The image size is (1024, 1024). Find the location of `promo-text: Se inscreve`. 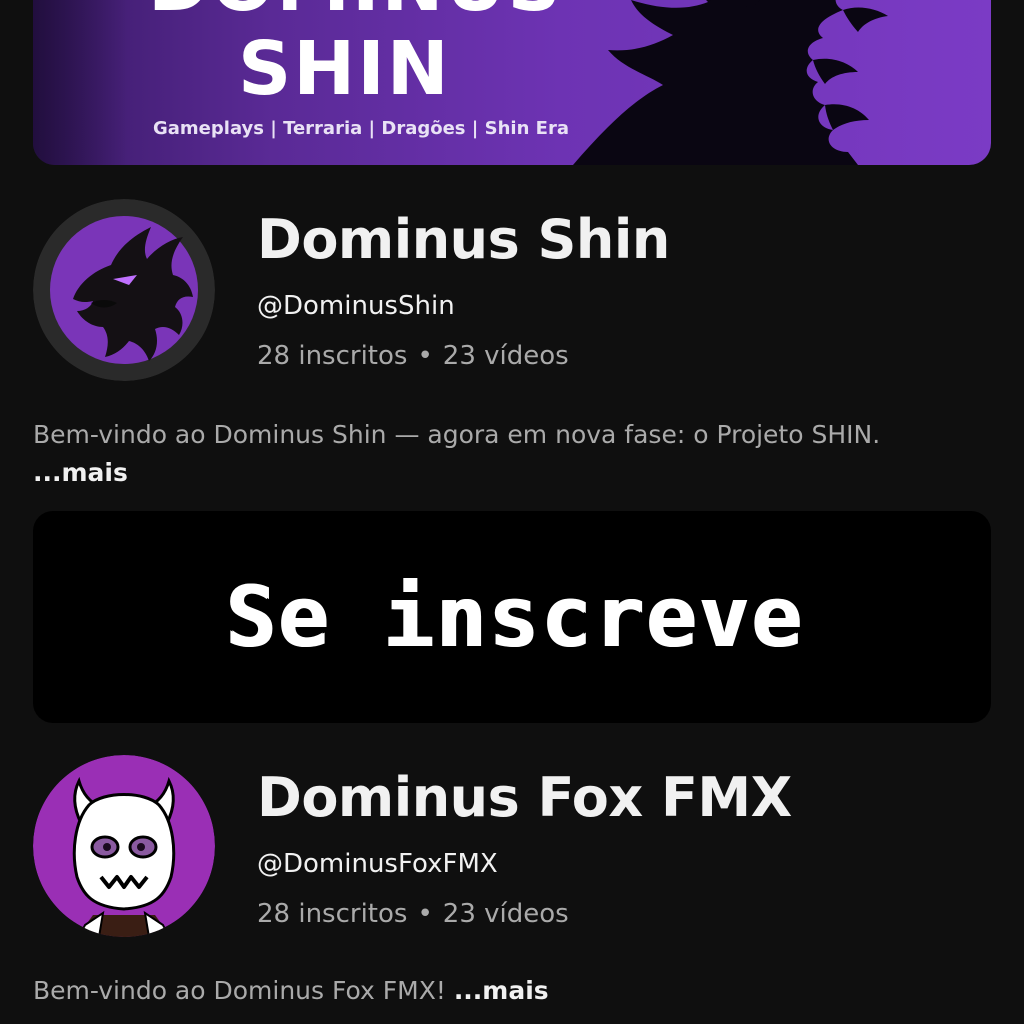

promo-text: Se inscreve is located at coordinates (514, 617).